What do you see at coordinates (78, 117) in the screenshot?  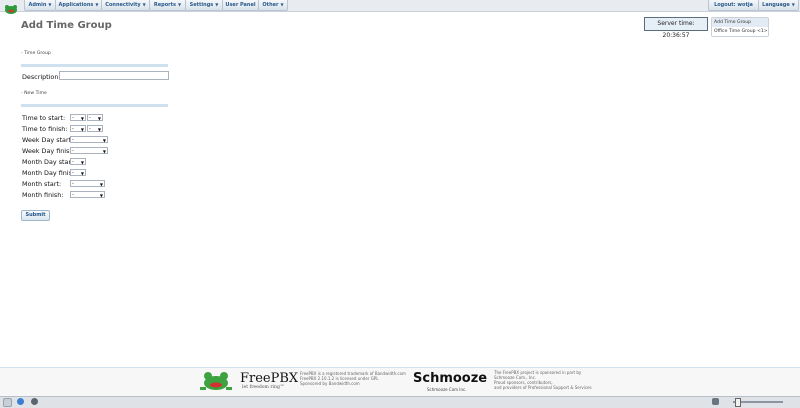 I see `time-start-hour-select: - ▼` at bounding box center [78, 117].